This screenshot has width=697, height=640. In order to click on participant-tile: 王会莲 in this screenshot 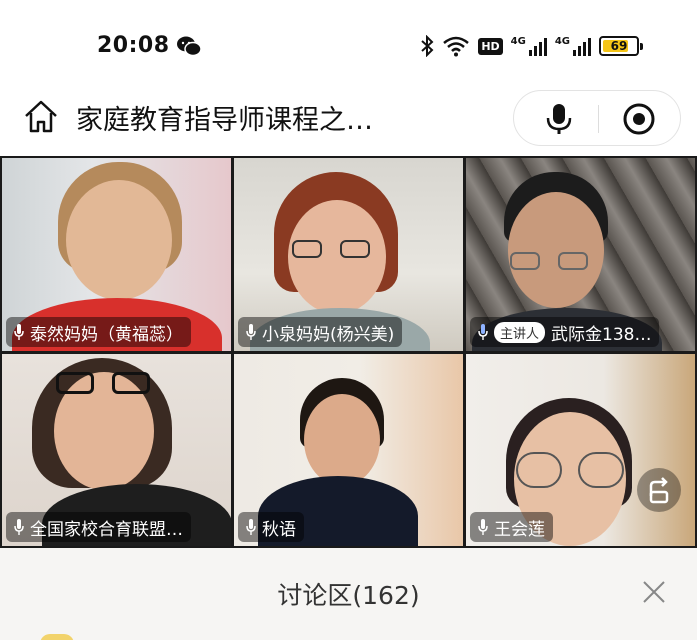, I will do `click(580, 450)`.